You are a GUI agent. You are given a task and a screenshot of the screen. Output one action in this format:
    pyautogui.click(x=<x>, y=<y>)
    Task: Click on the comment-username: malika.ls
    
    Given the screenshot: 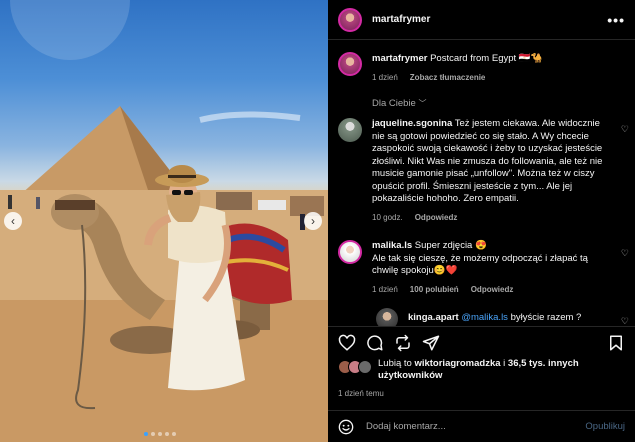 What is the action you would take?
    pyautogui.click(x=392, y=245)
    